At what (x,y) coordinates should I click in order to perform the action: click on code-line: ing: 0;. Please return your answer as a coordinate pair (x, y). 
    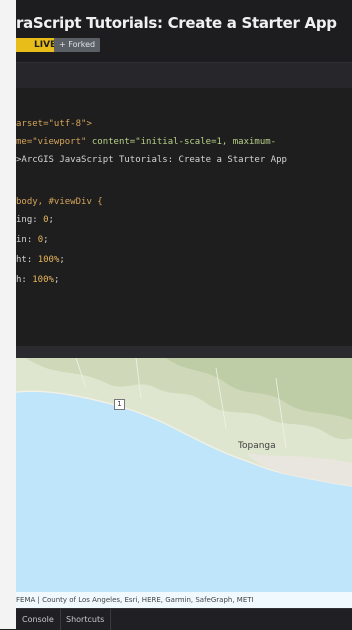
    Looking at the image, I should click on (35, 220).